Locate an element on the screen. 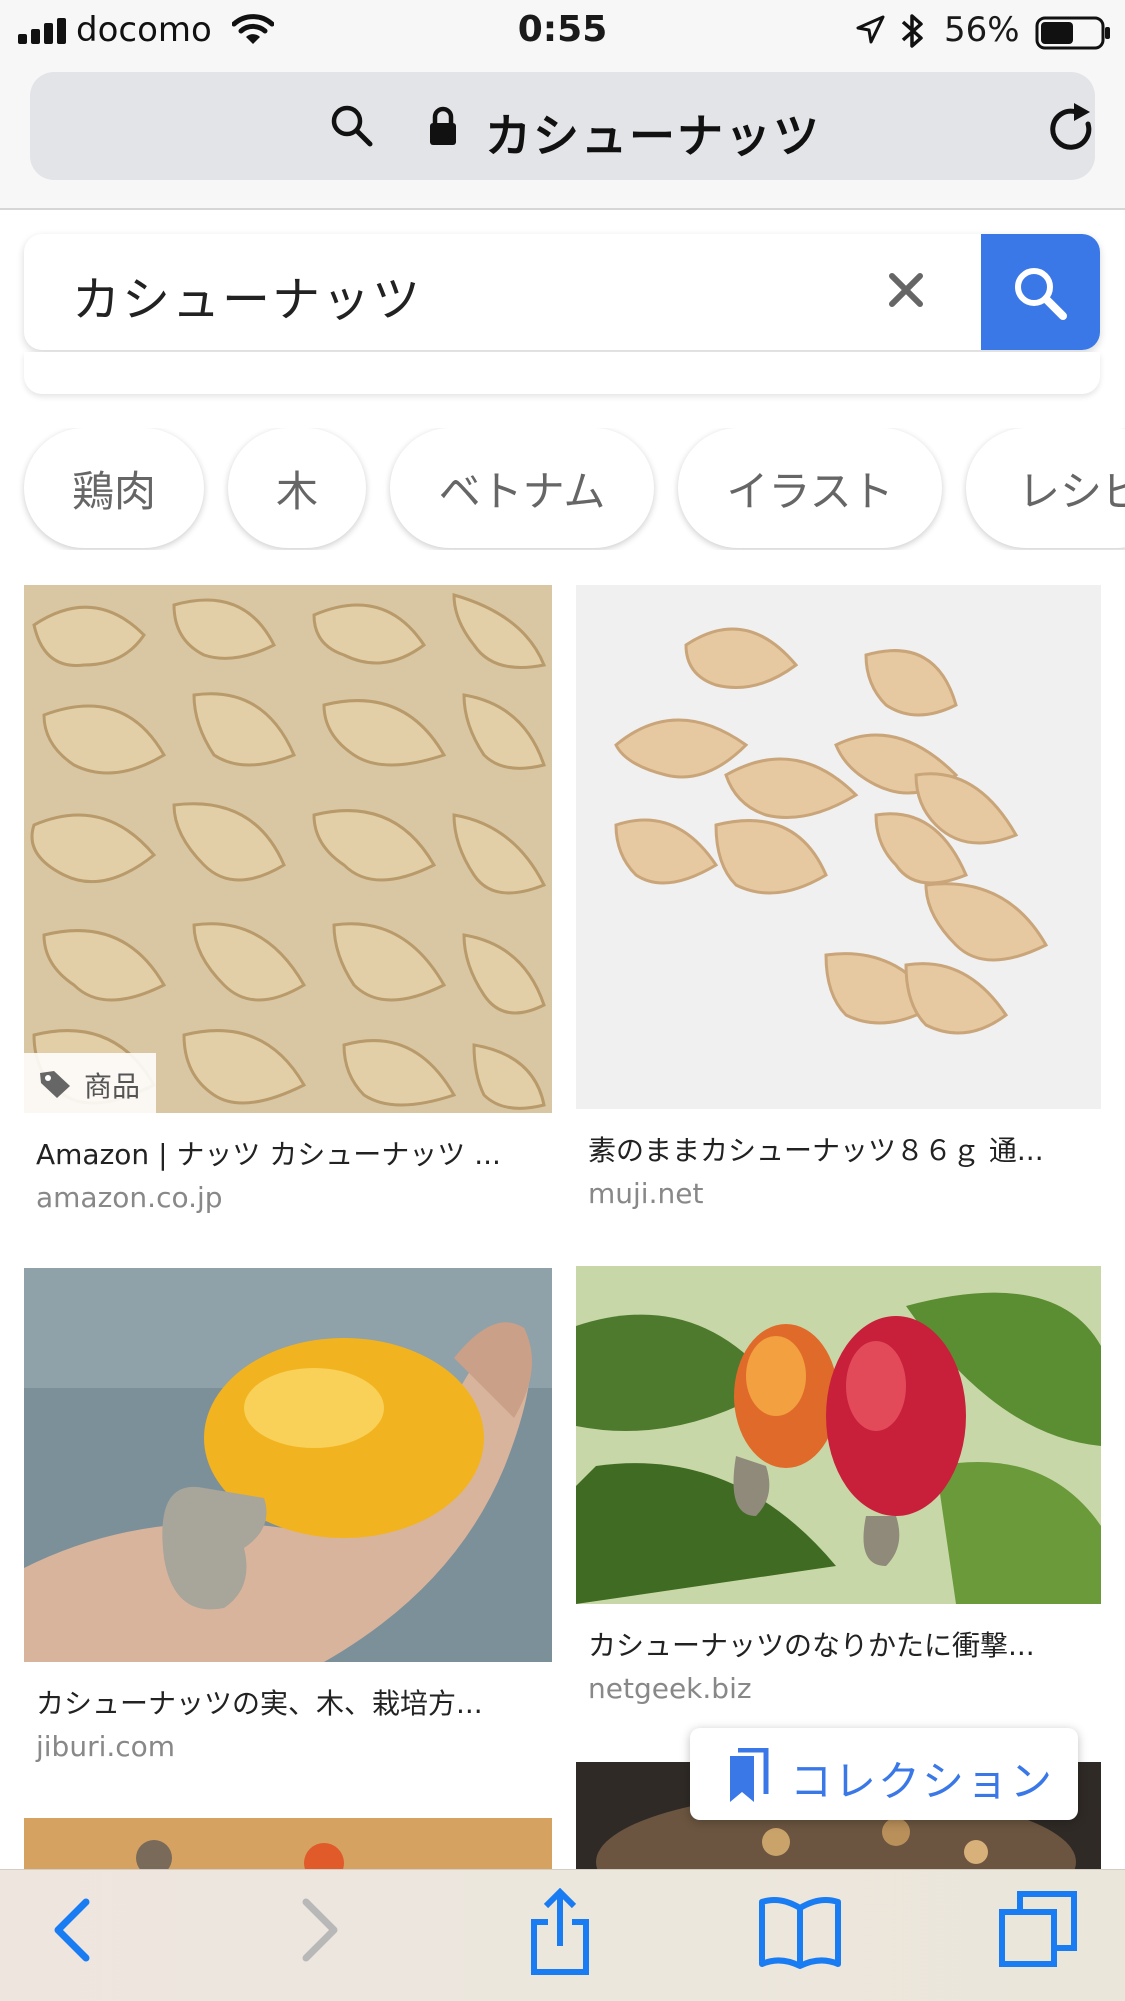 This screenshot has width=1125, height=2001. cashew-apple-hand-image is located at coordinates (288, 1465).